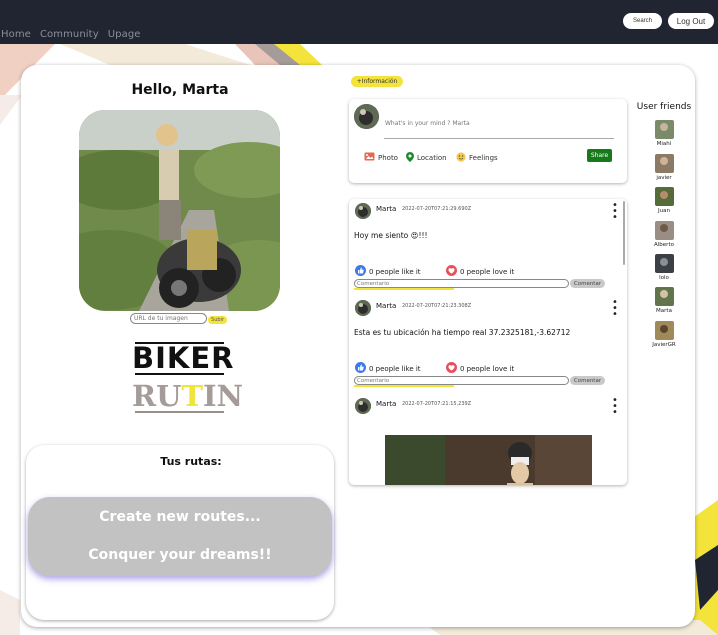 The height and width of the screenshot is (635, 718). I want to click on post-composer: Photo Location Feelings Share, so click(488, 141).